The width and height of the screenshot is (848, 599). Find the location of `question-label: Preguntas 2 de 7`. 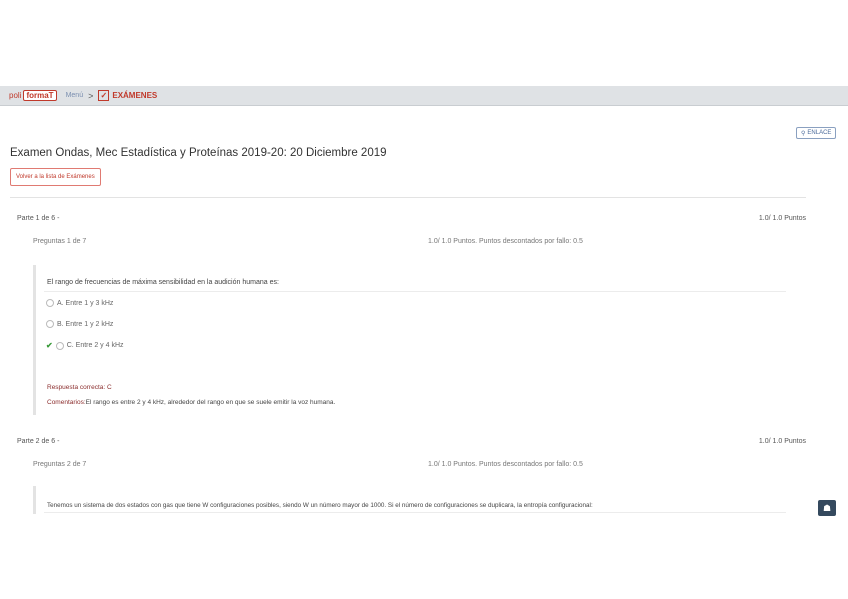

question-label: Preguntas 2 de 7 is located at coordinates (60, 464).